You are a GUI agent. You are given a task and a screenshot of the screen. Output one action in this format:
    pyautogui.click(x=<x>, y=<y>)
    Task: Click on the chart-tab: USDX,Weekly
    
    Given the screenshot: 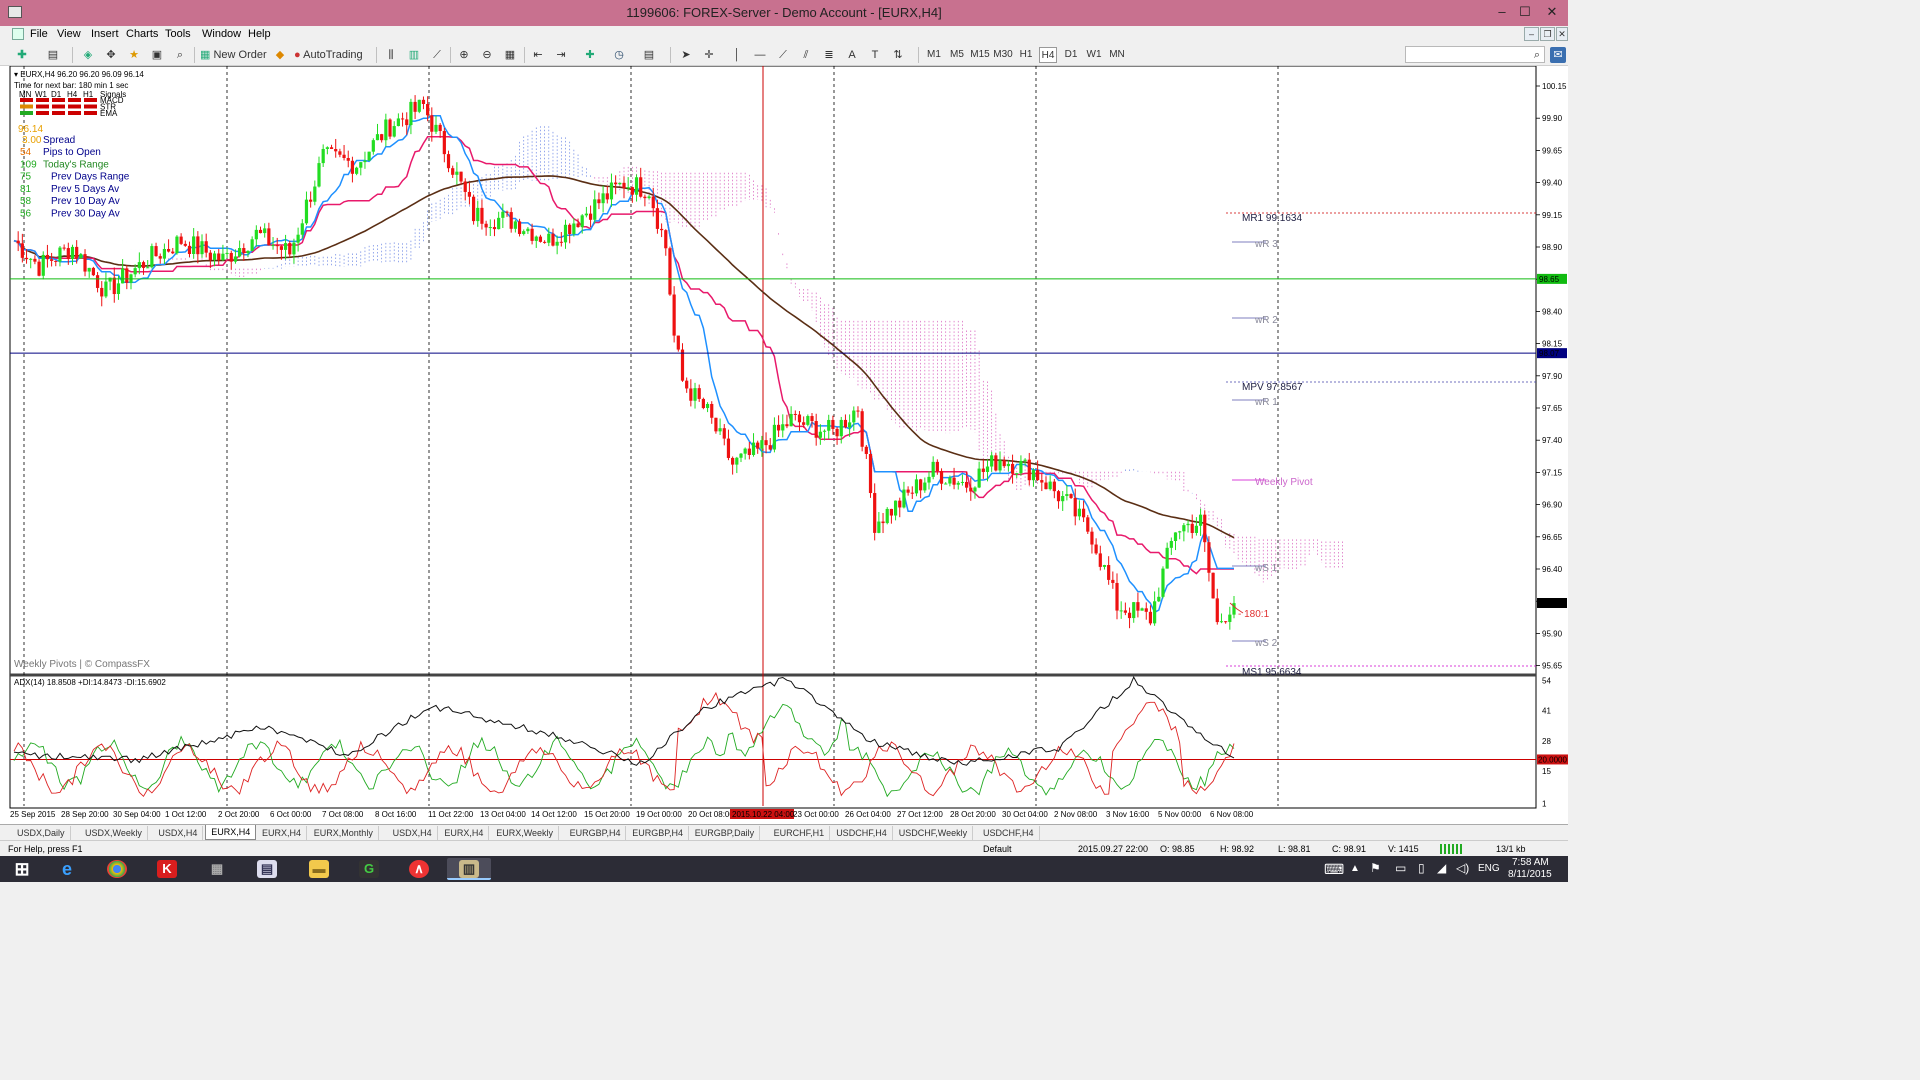 What is the action you would take?
    pyautogui.click(x=114, y=833)
    